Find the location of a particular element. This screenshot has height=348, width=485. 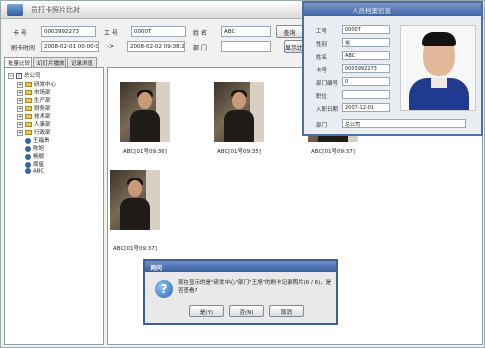

app-logo-icon is located at coordinates (15, 10).